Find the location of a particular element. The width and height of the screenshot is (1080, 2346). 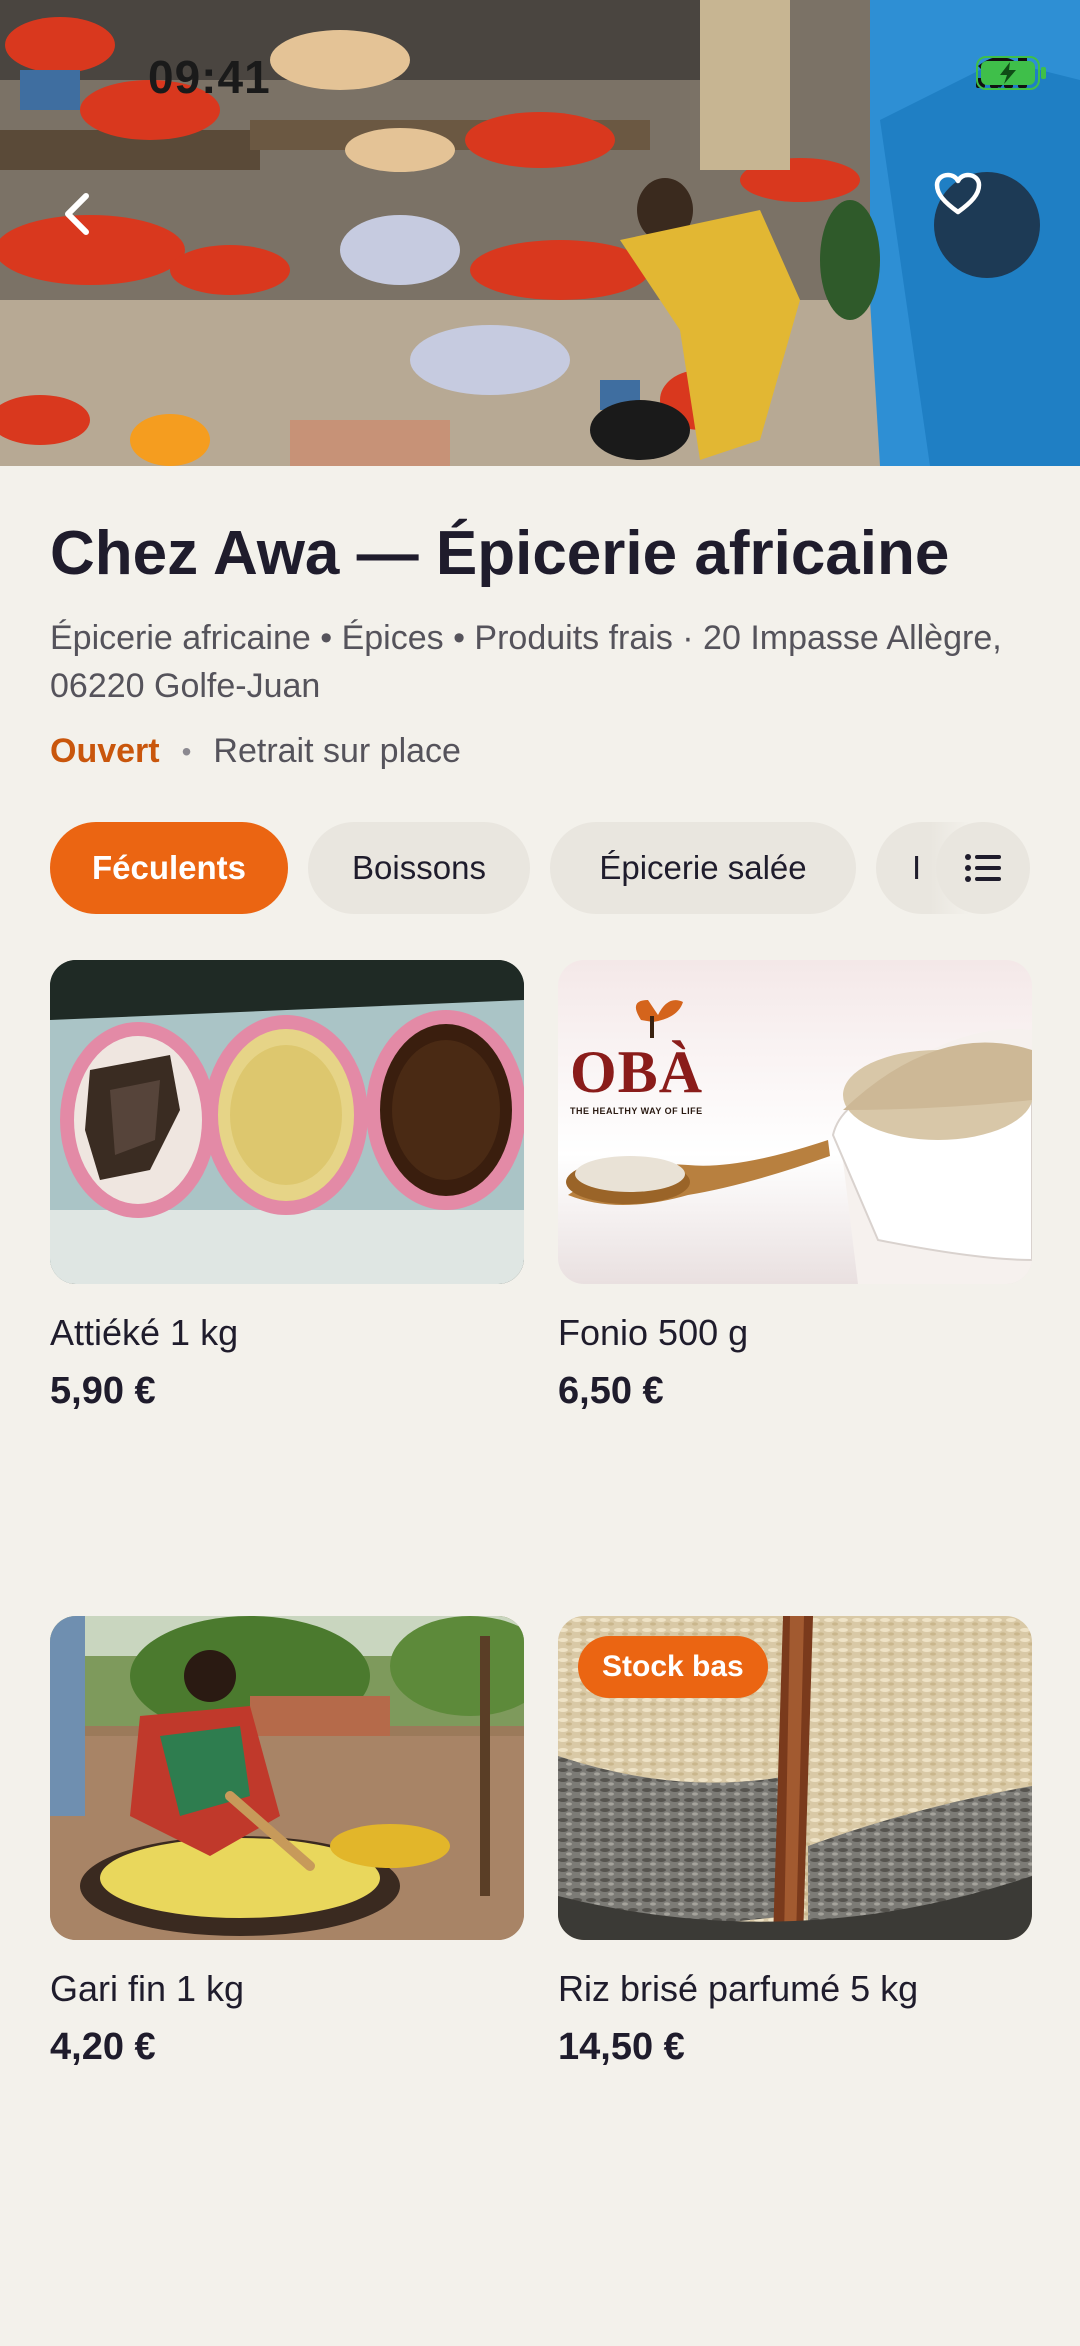

favorite-button is located at coordinates (987, 225).